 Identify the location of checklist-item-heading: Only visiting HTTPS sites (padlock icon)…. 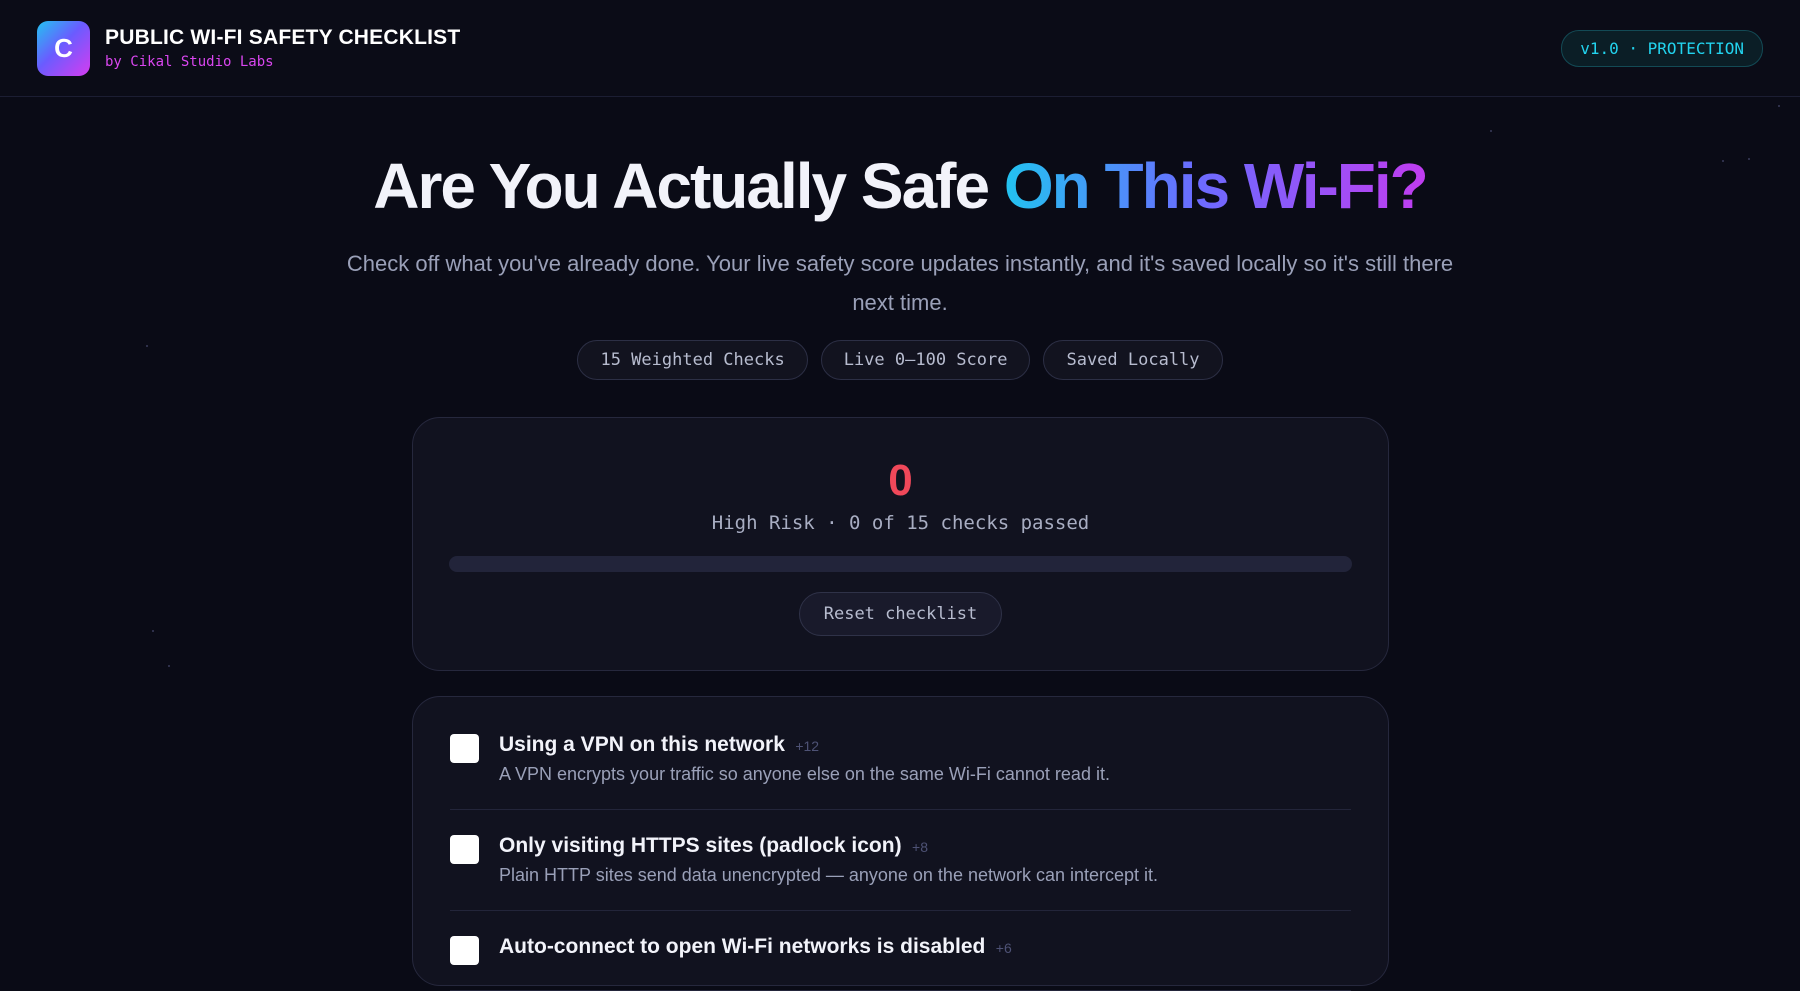
(828, 846).